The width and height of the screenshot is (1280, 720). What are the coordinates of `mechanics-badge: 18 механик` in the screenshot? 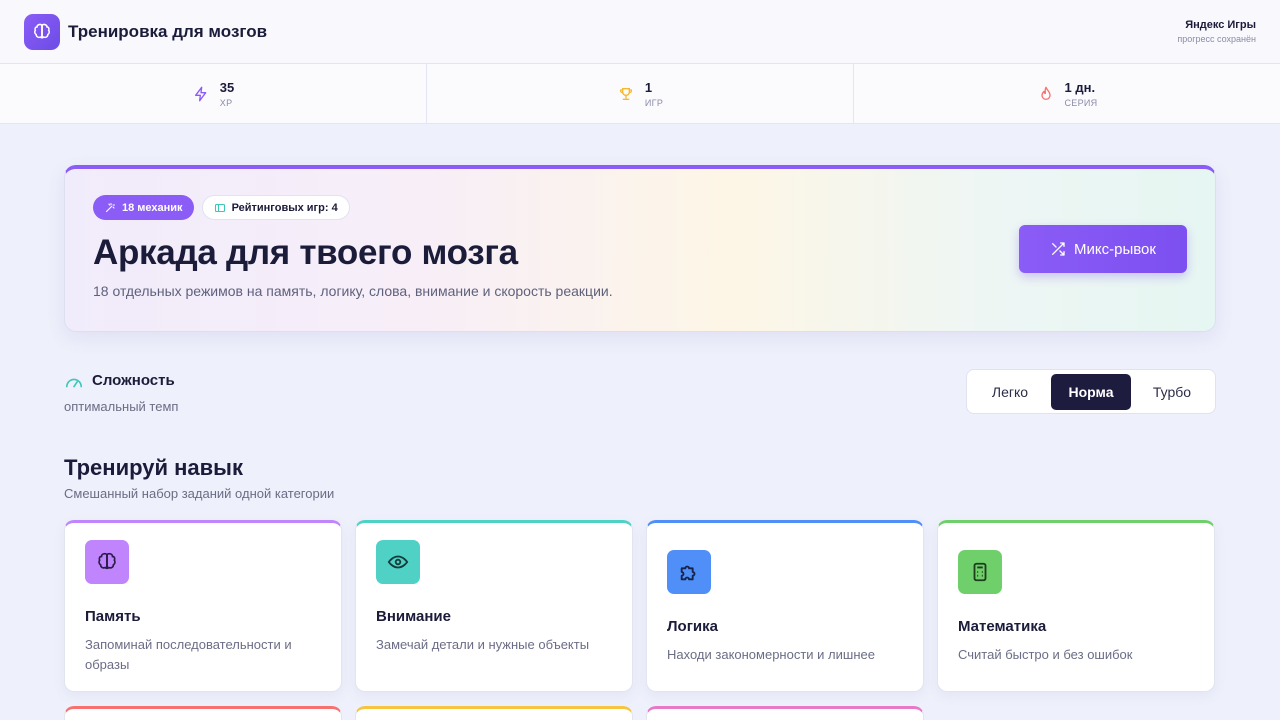 It's located at (143, 207).